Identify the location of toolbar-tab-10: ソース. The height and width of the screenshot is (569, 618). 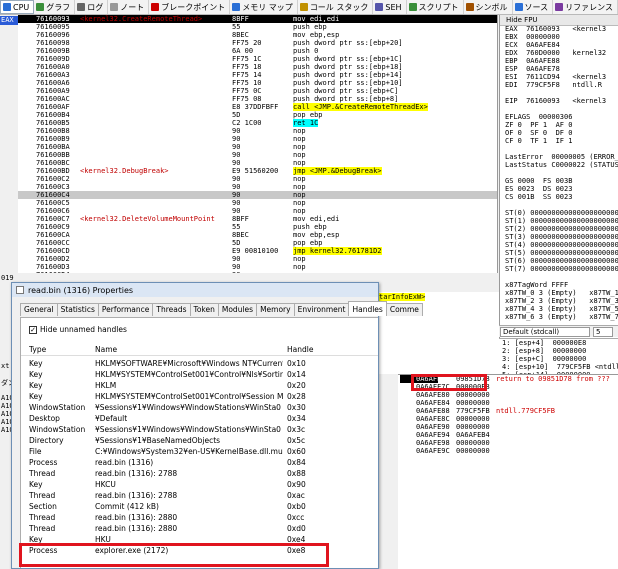
(533, 7).